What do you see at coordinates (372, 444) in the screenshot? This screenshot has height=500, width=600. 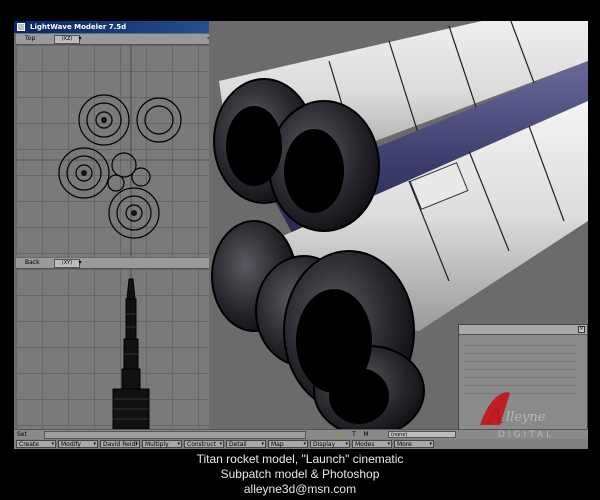 I see `menu-modes: Modes` at bounding box center [372, 444].